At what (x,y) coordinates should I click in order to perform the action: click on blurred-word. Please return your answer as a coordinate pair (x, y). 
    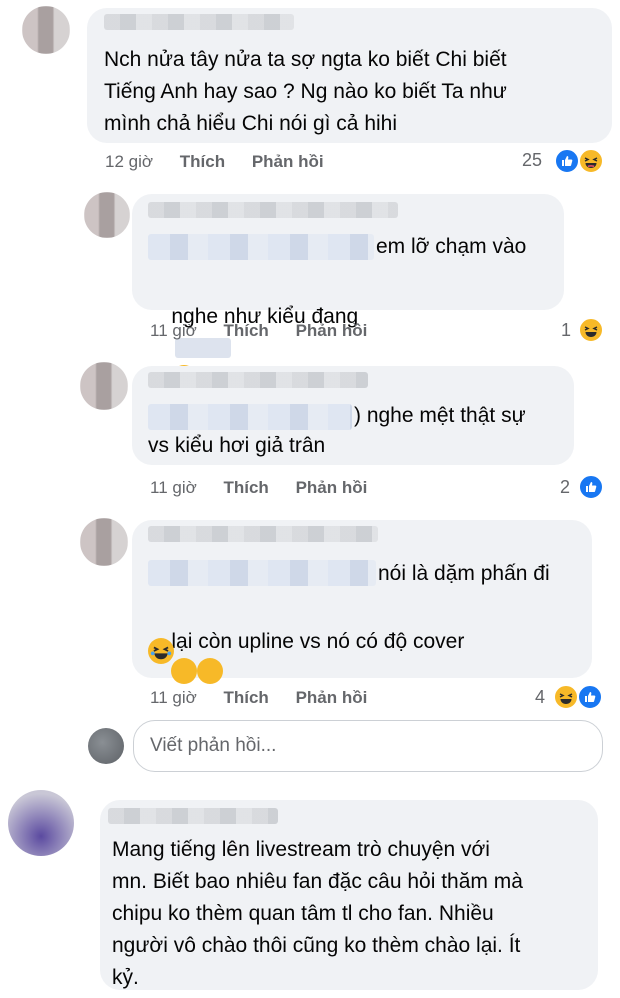
    Looking at the image, I should click on (203, 348).